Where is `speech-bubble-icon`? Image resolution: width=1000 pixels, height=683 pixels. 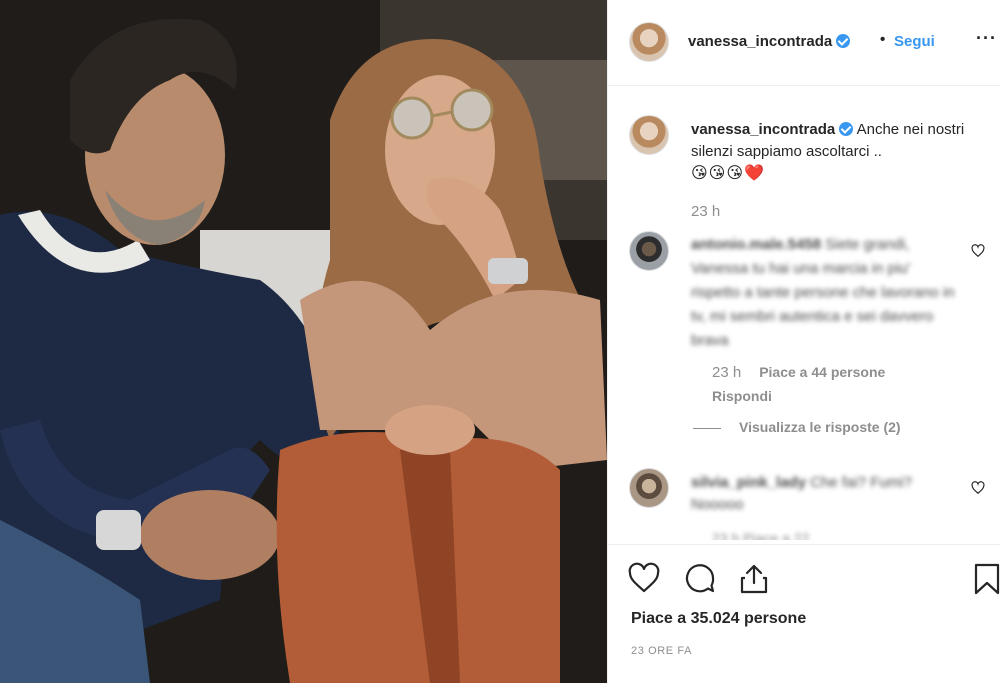 speech-bubble-icon is located at coordinates (700, 578).